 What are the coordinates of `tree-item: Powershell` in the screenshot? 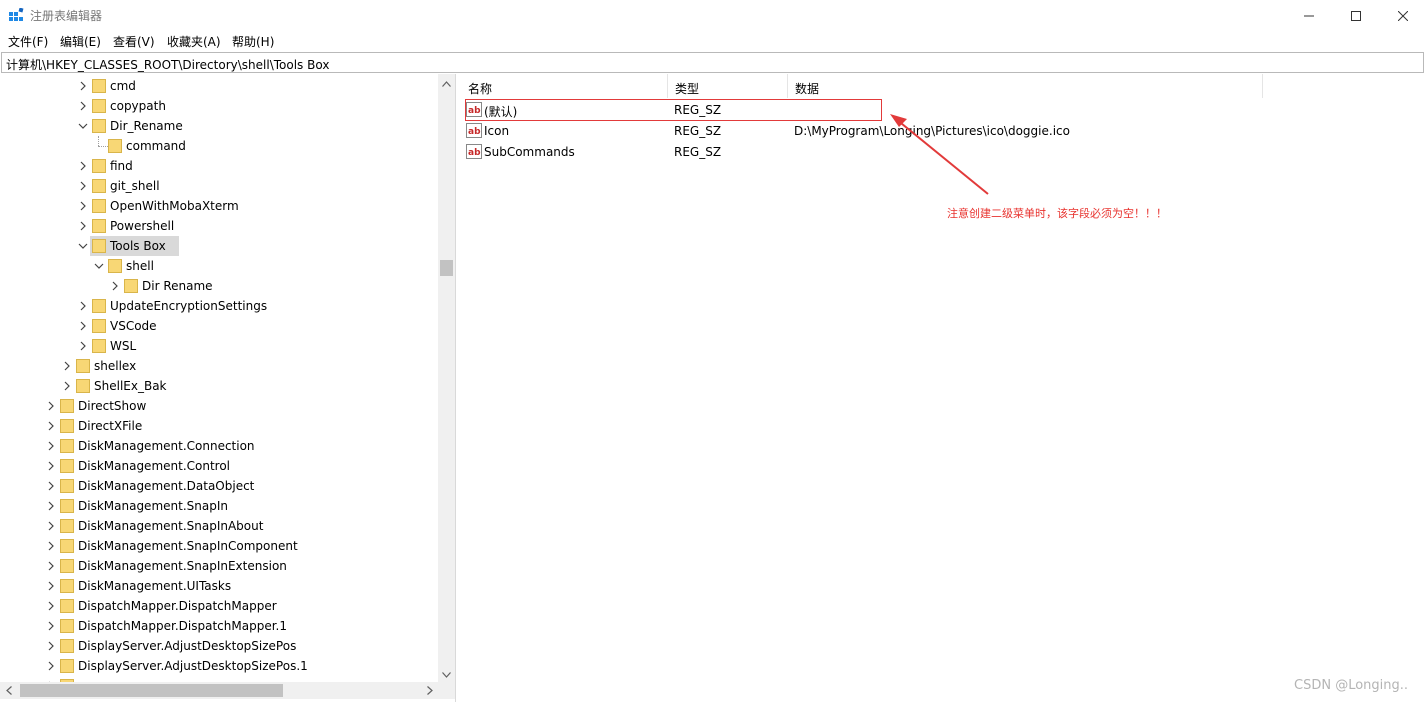 It's located at (220, 226).